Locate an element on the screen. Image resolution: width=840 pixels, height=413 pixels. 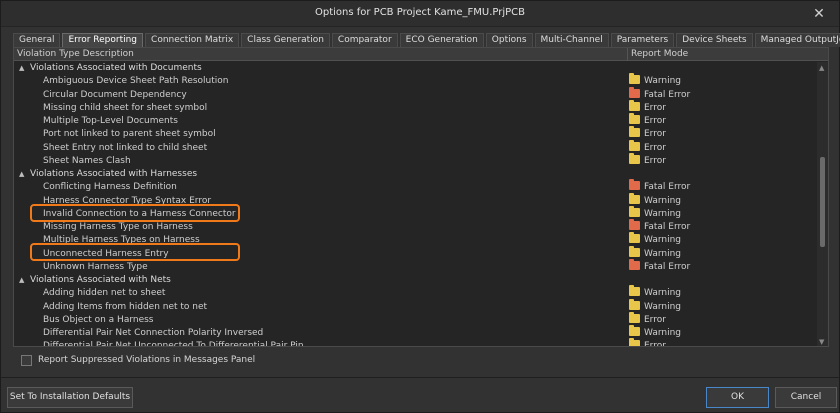
violation-row: Multiple Top-Level Documents Error is located at coordinates (415, 120).